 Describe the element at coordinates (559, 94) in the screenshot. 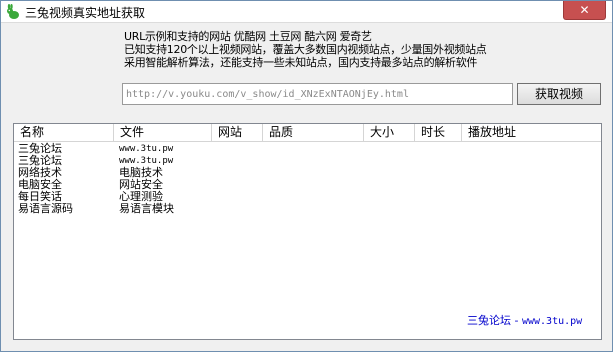

I see `fetch-video-button: 获取视频` at that location.